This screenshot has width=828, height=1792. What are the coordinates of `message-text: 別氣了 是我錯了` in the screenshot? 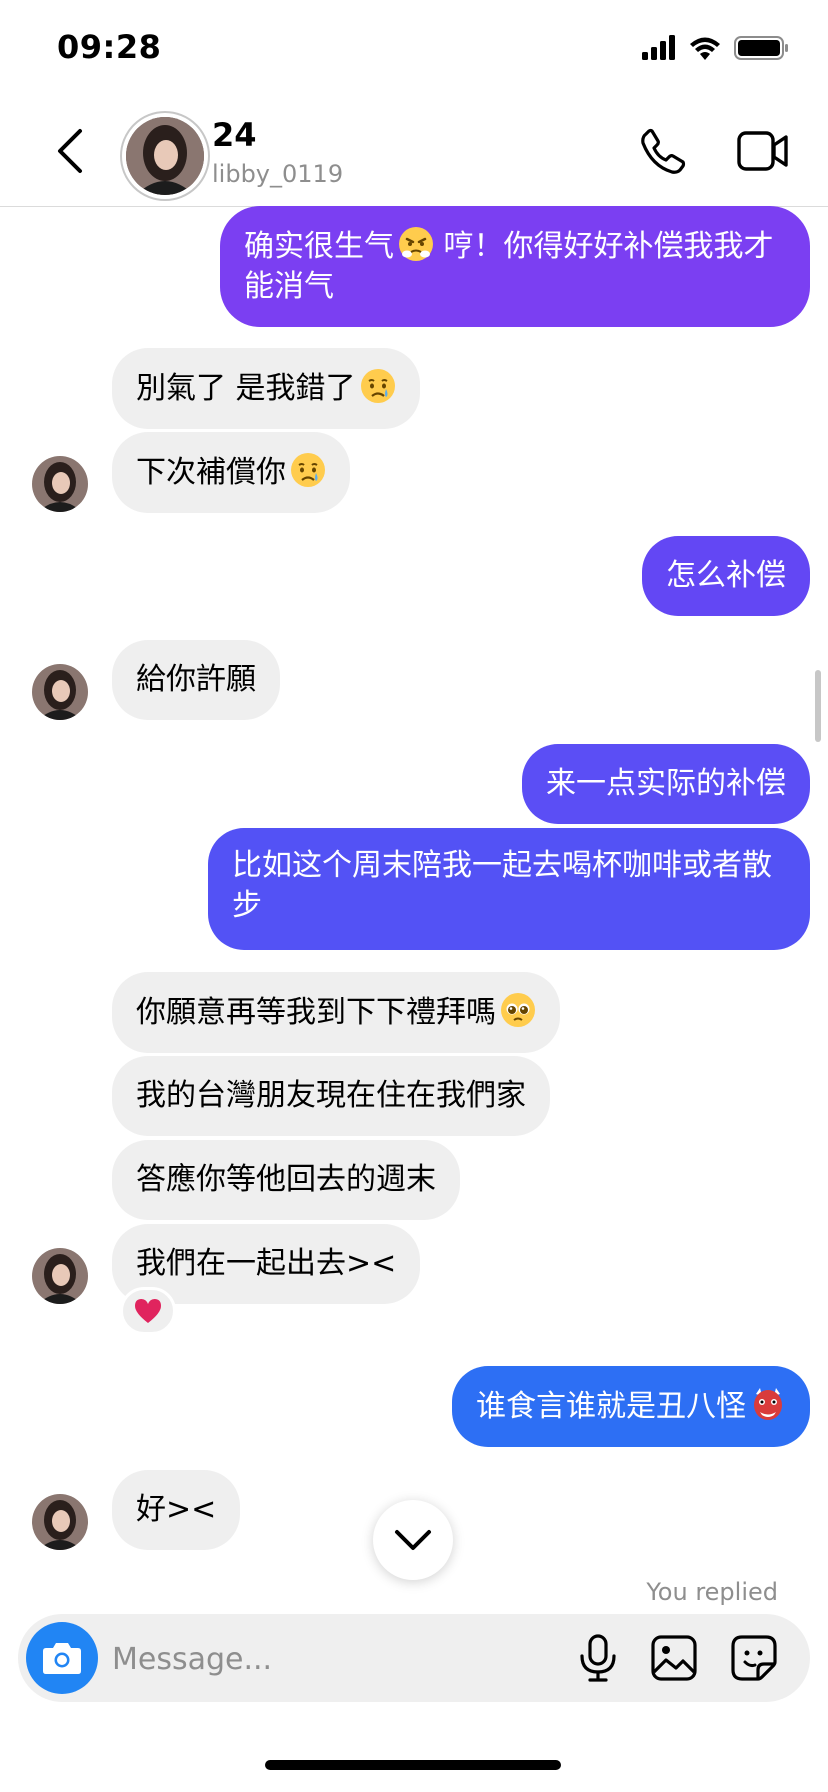 It's located at (246, 388).